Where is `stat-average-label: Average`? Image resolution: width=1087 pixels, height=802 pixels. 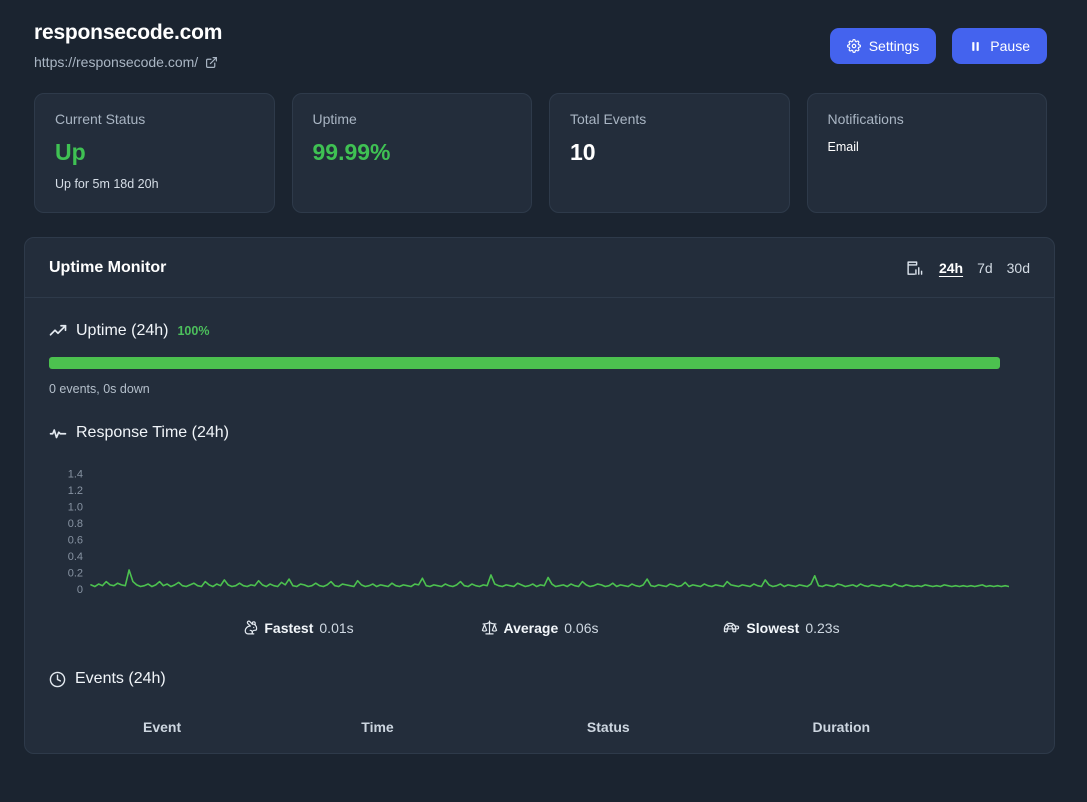 stat-average-label: Average is located at coordinates (531, 627).